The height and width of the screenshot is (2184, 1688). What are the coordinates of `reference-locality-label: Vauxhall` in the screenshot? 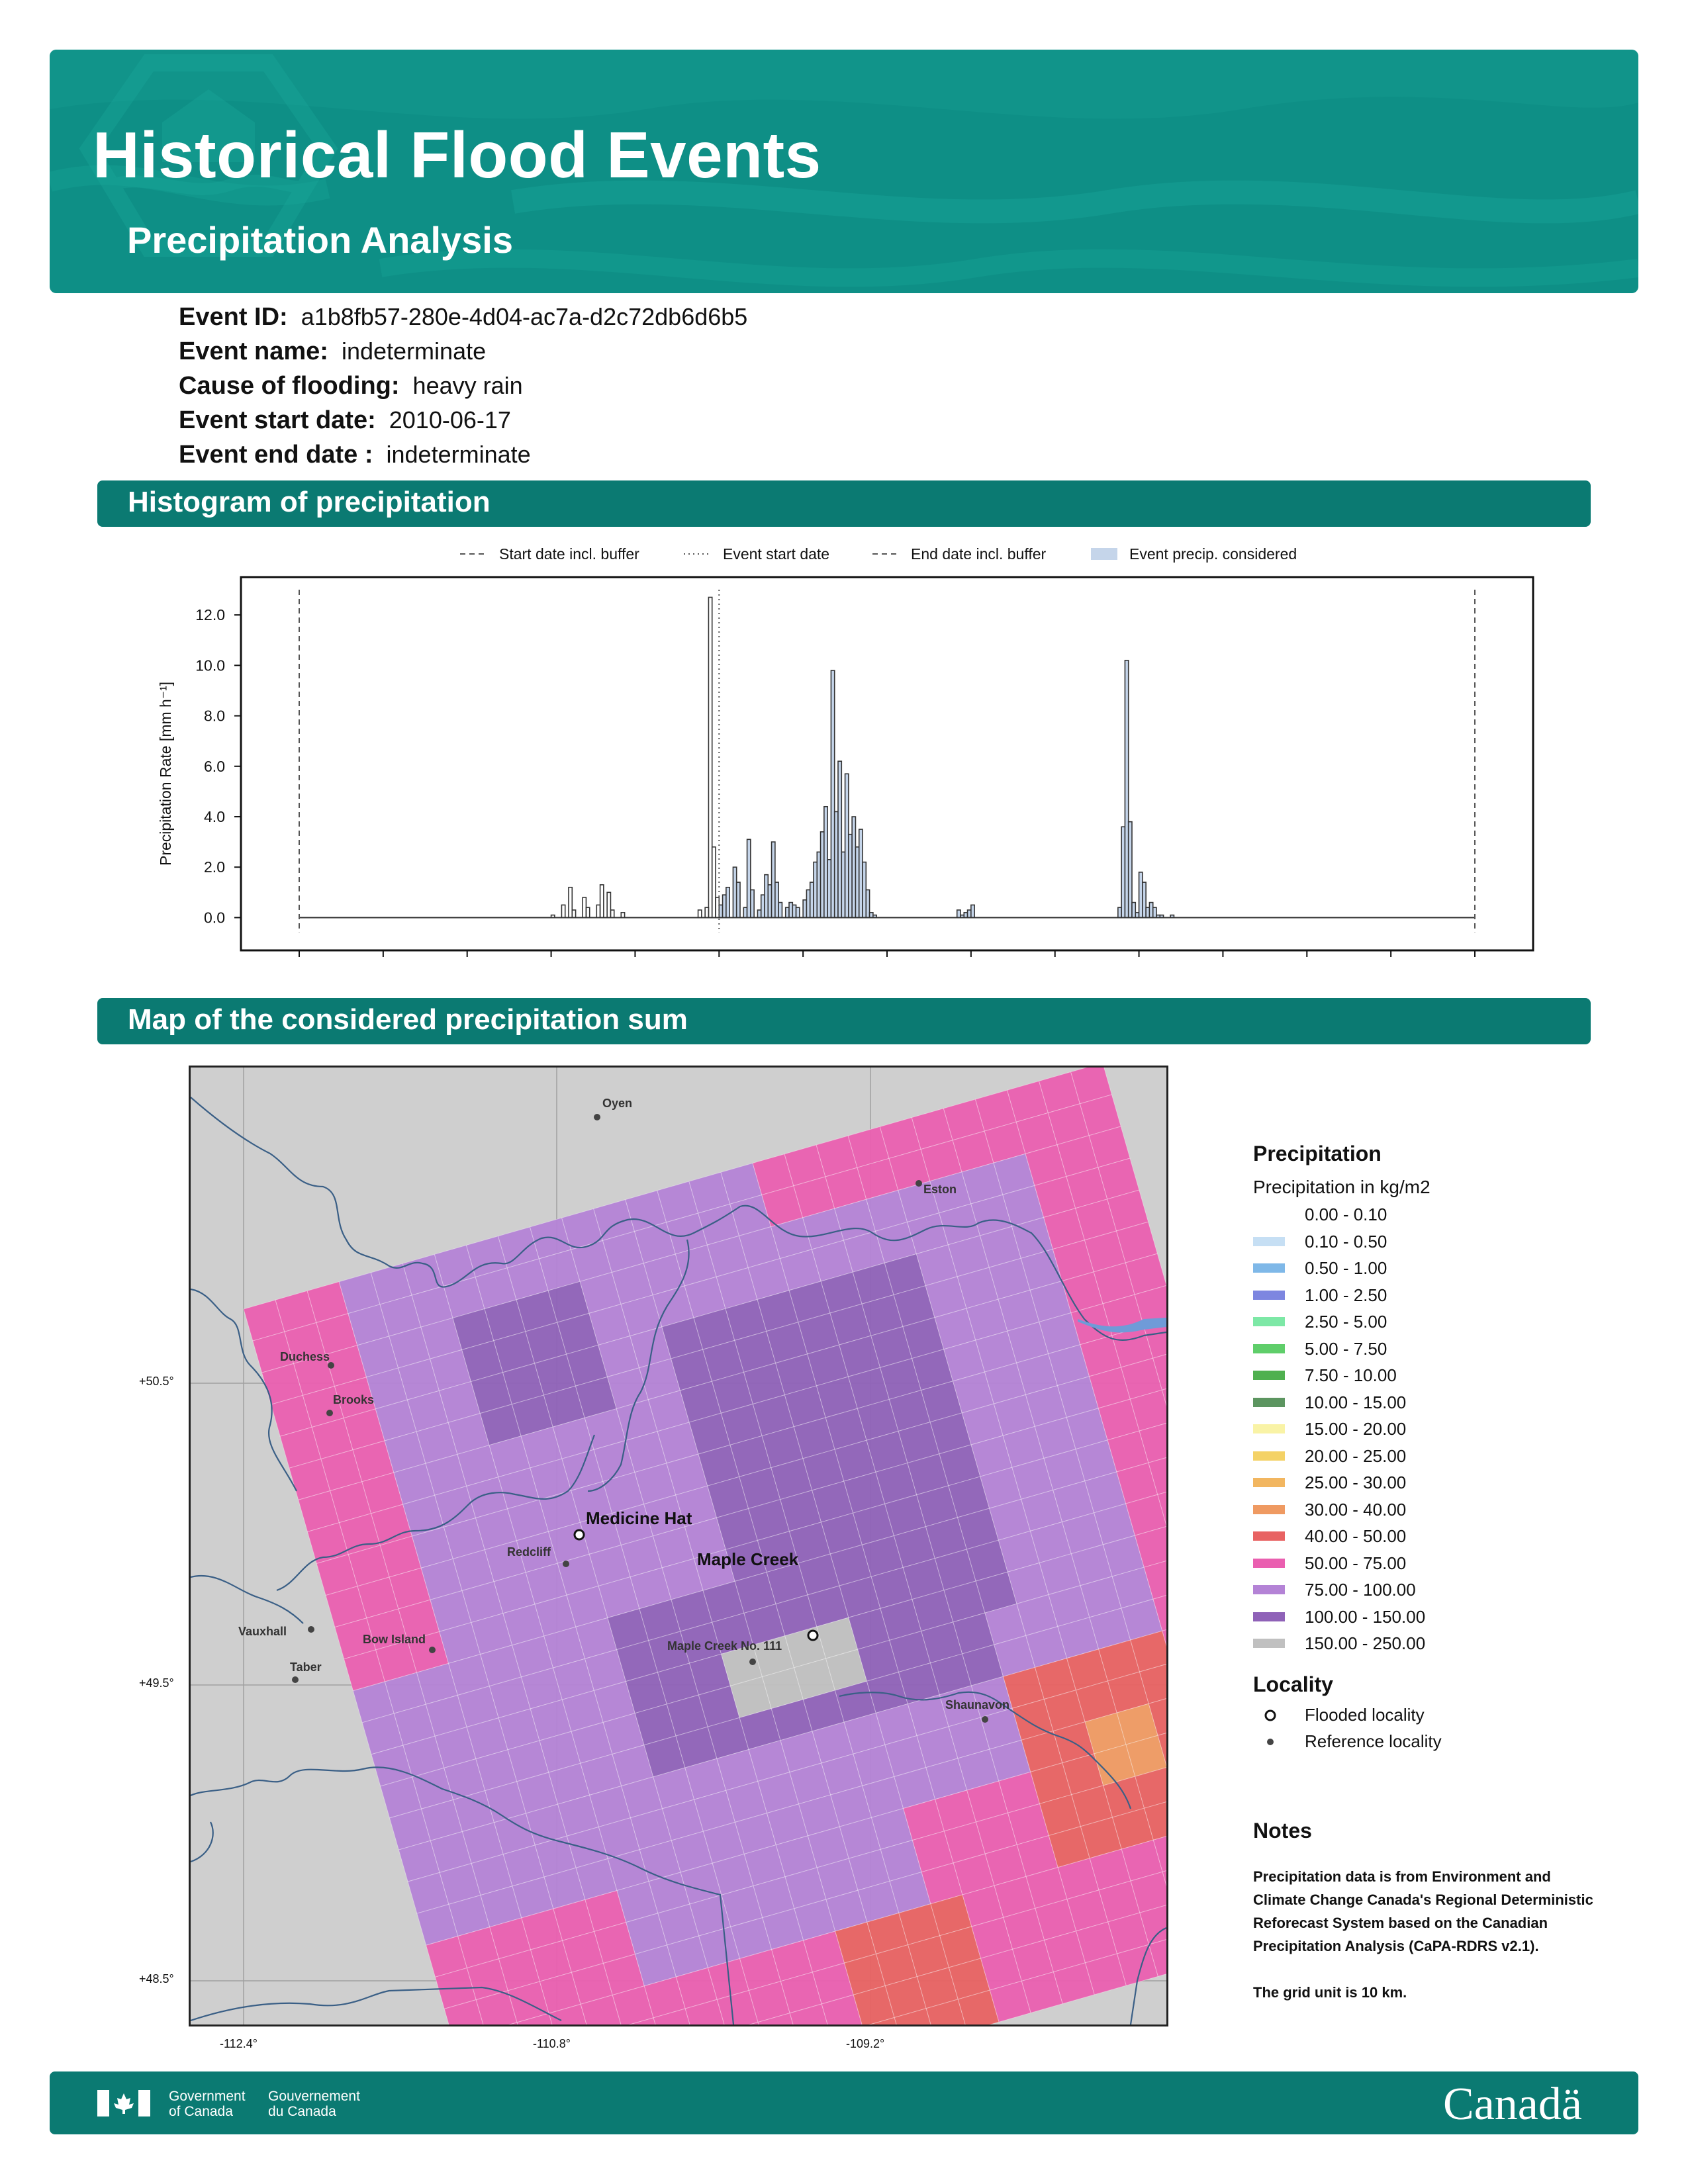 It's located at (262, 1632).